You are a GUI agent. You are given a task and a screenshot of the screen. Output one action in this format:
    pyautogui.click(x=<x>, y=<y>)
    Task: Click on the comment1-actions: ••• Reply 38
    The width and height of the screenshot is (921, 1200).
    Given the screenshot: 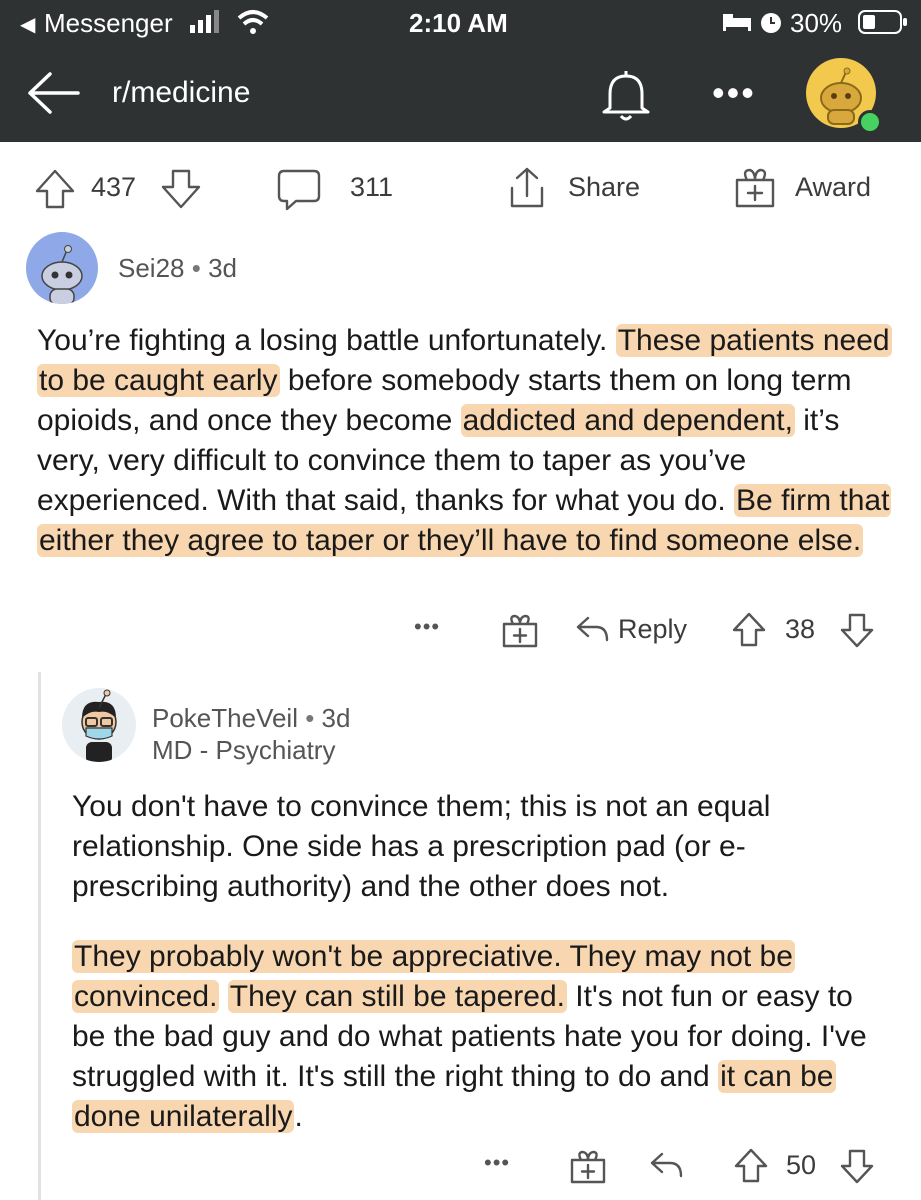 What is the action you would take?
    pyautogui.click(x=460, y=631)
    